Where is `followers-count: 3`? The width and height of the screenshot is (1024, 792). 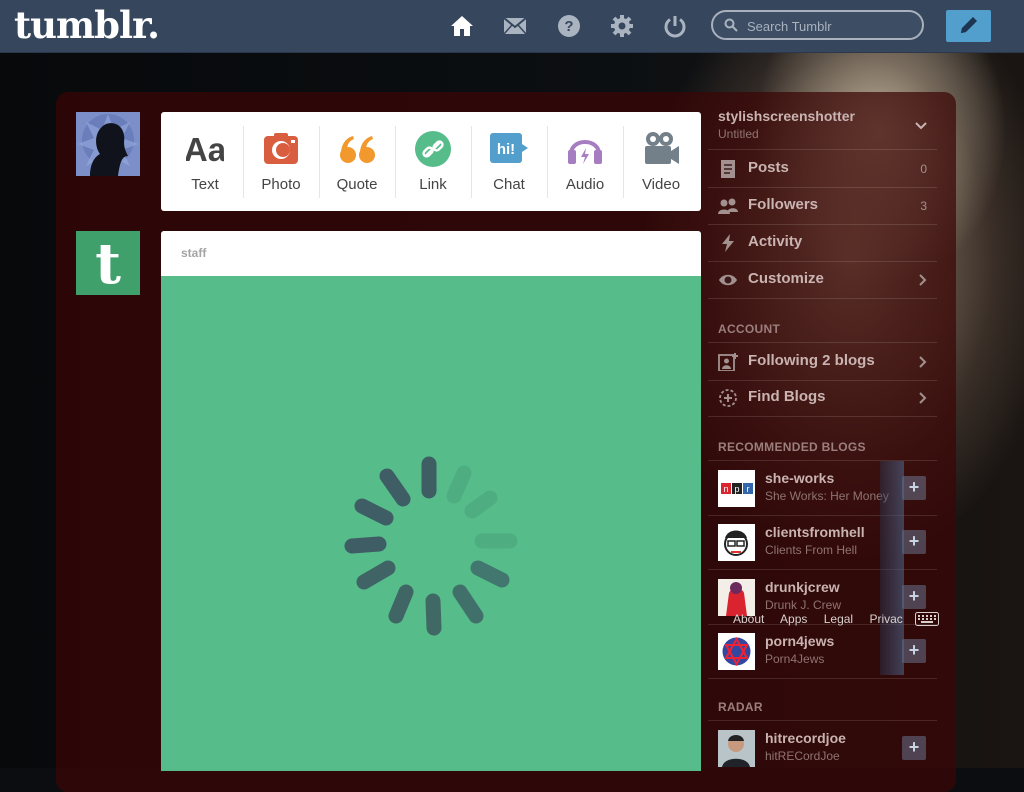 followers-count: 3 is located at coordinates (923, 206).